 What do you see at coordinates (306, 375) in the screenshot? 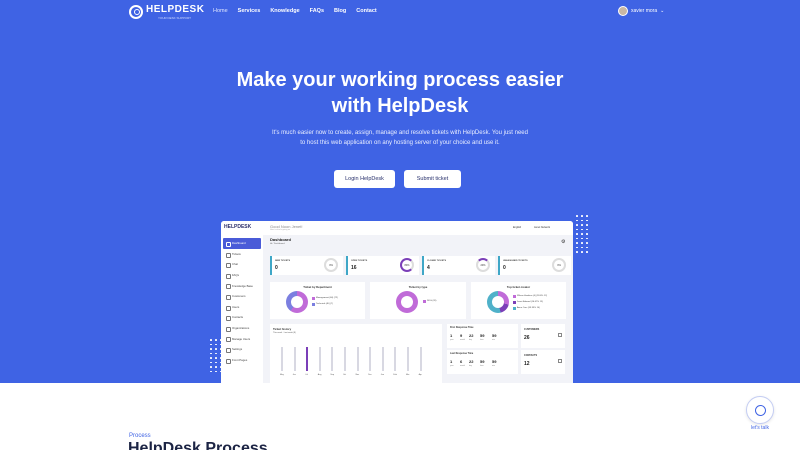
I see `history-month-label: Jul` at bounding box center [306, 375].